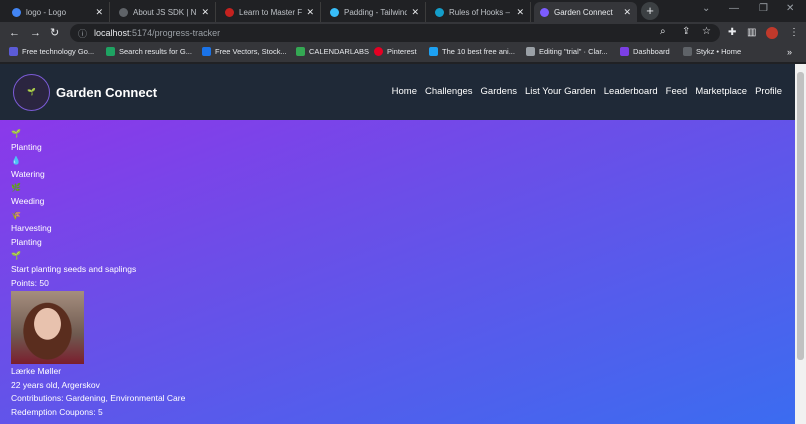  What do you see at coordinates (772, 33) in the screenshot?
I see `profile-avatar-icon` at bounding box center [772, 33].